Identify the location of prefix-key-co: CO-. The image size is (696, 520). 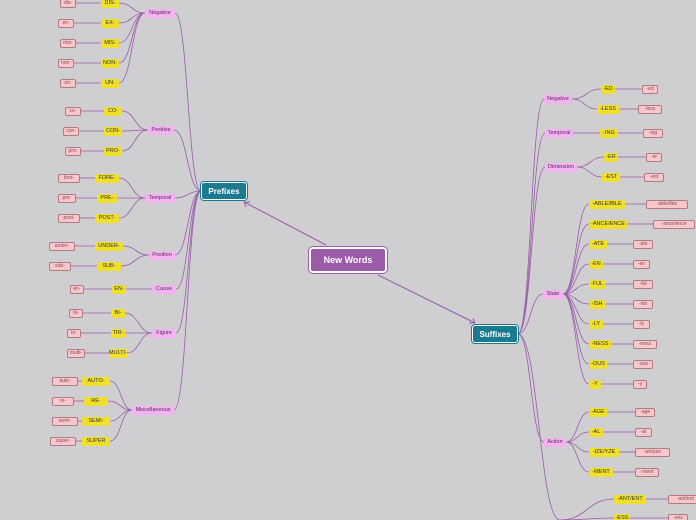
(113, 111).